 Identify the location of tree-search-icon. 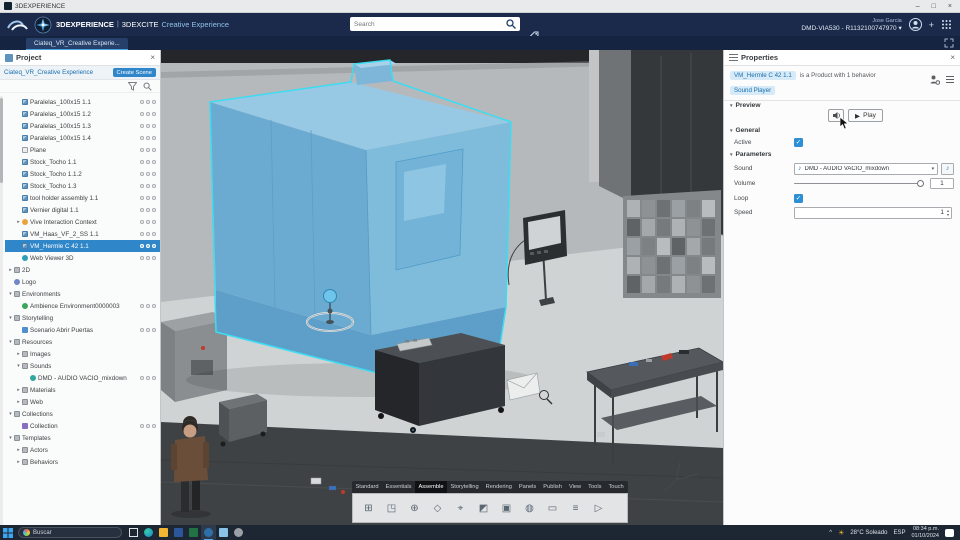
(147, 86).